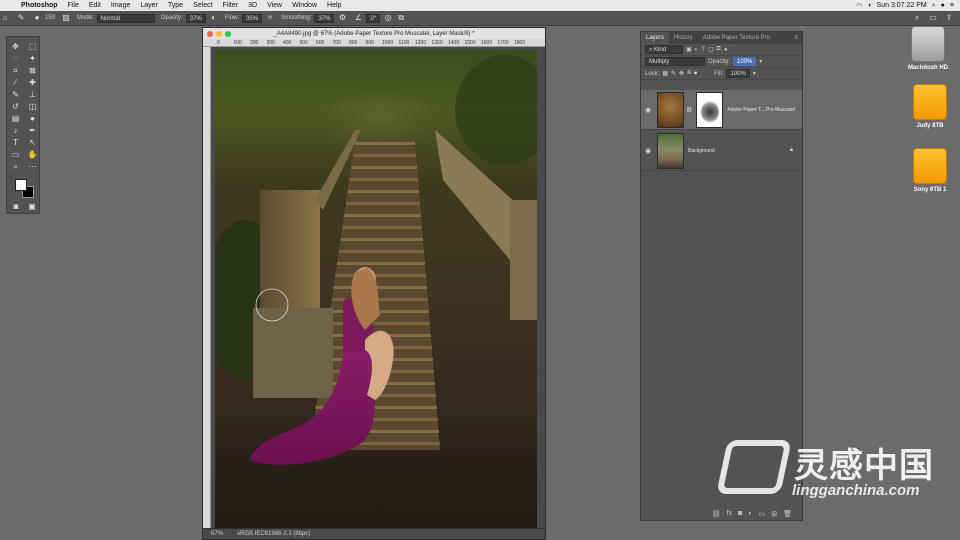 The image size is (960, 540). What do you see at coordinates (32, 167) in the screenshot?
I see `more-tools-icon: ⋯` at bounding box center [32, 167].